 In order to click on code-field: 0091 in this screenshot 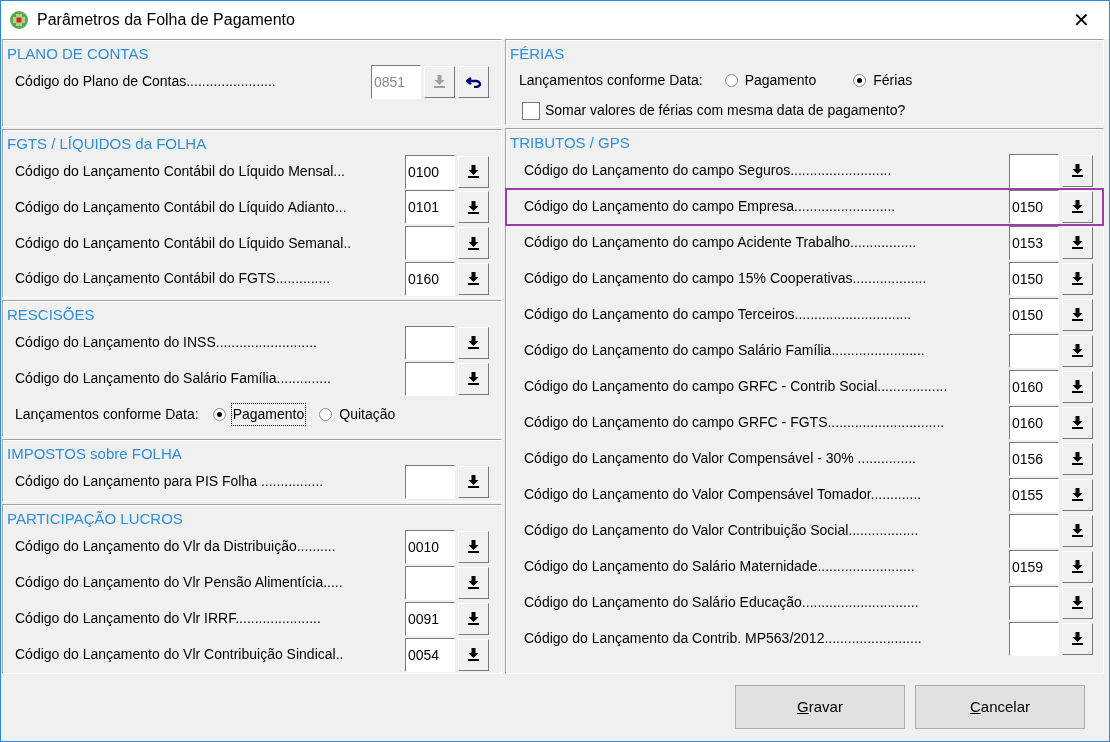, I will do `click(430, 618)`.